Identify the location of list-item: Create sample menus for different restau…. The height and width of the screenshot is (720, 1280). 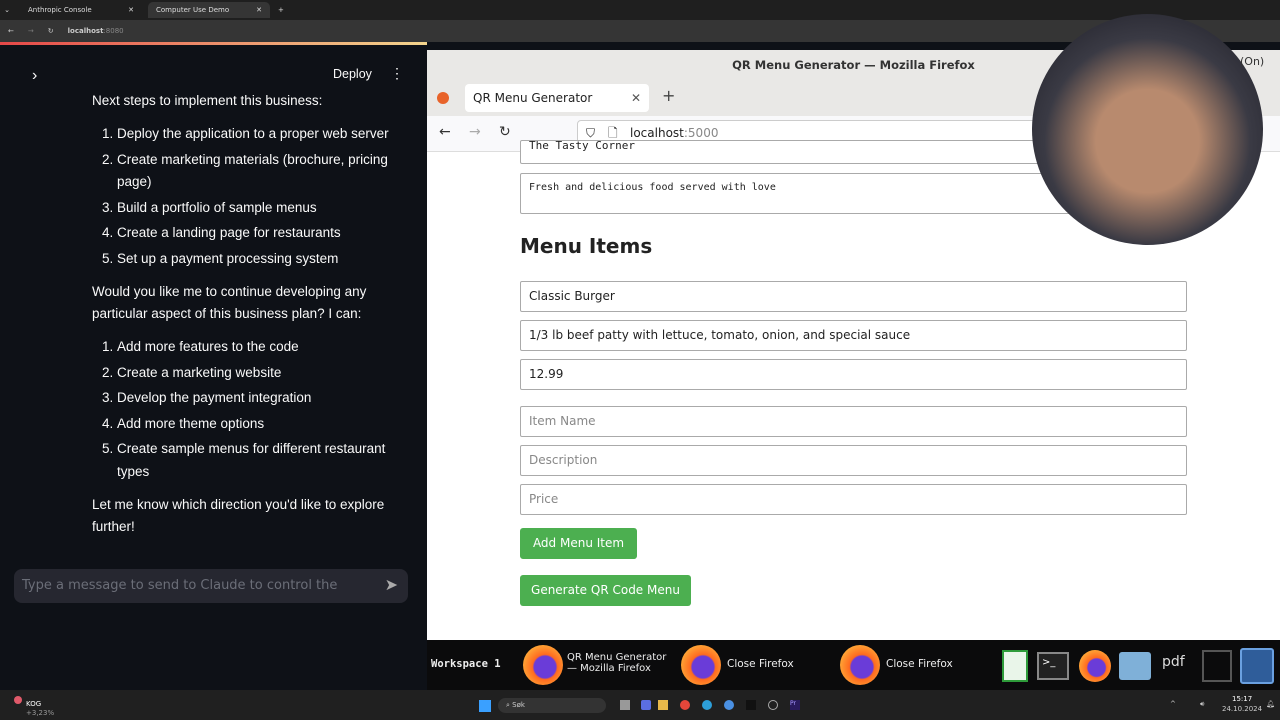
(254, 460).